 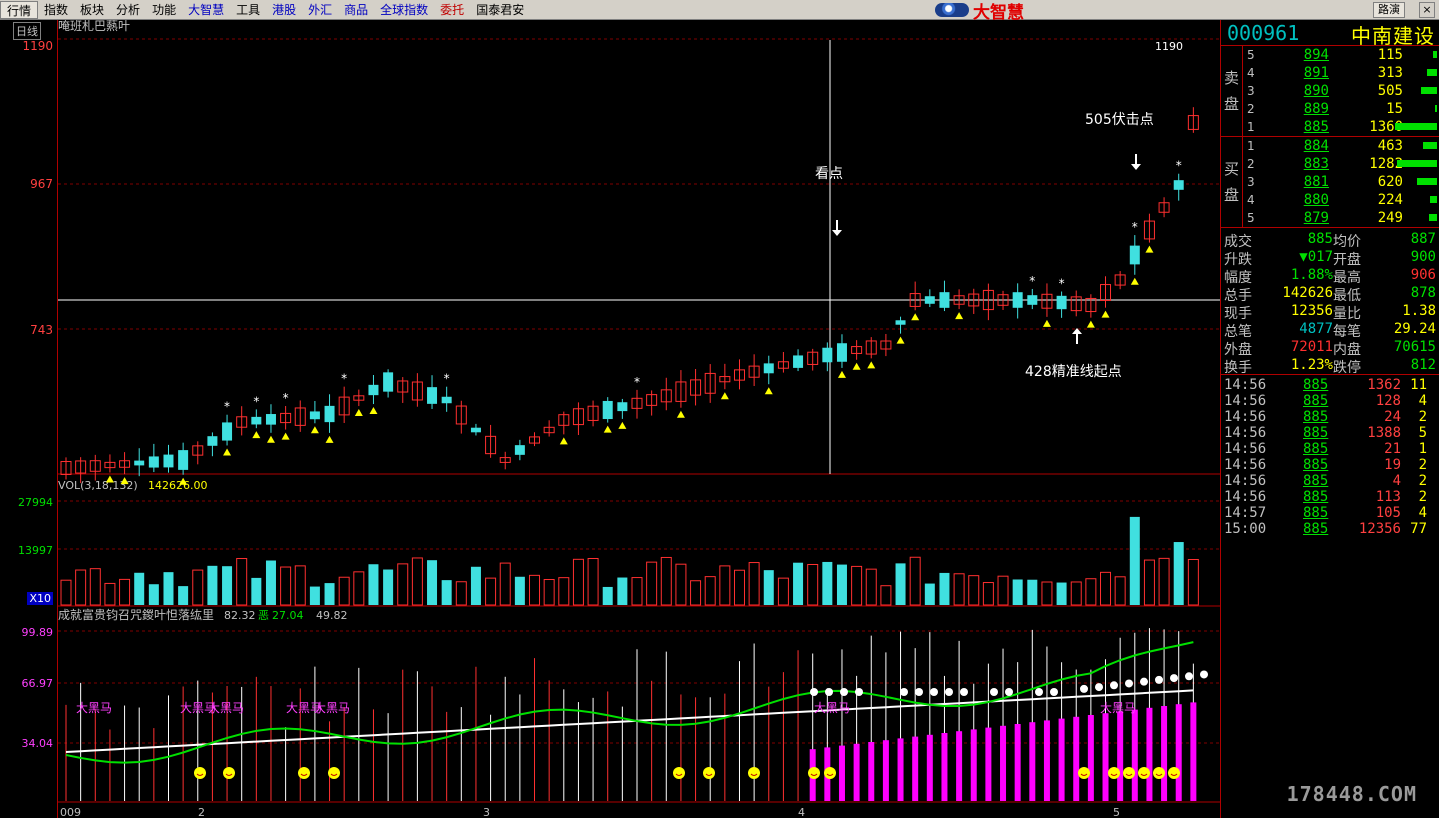 I want to click on sell-row: 3 890 505, so click(x=1330, y=91).